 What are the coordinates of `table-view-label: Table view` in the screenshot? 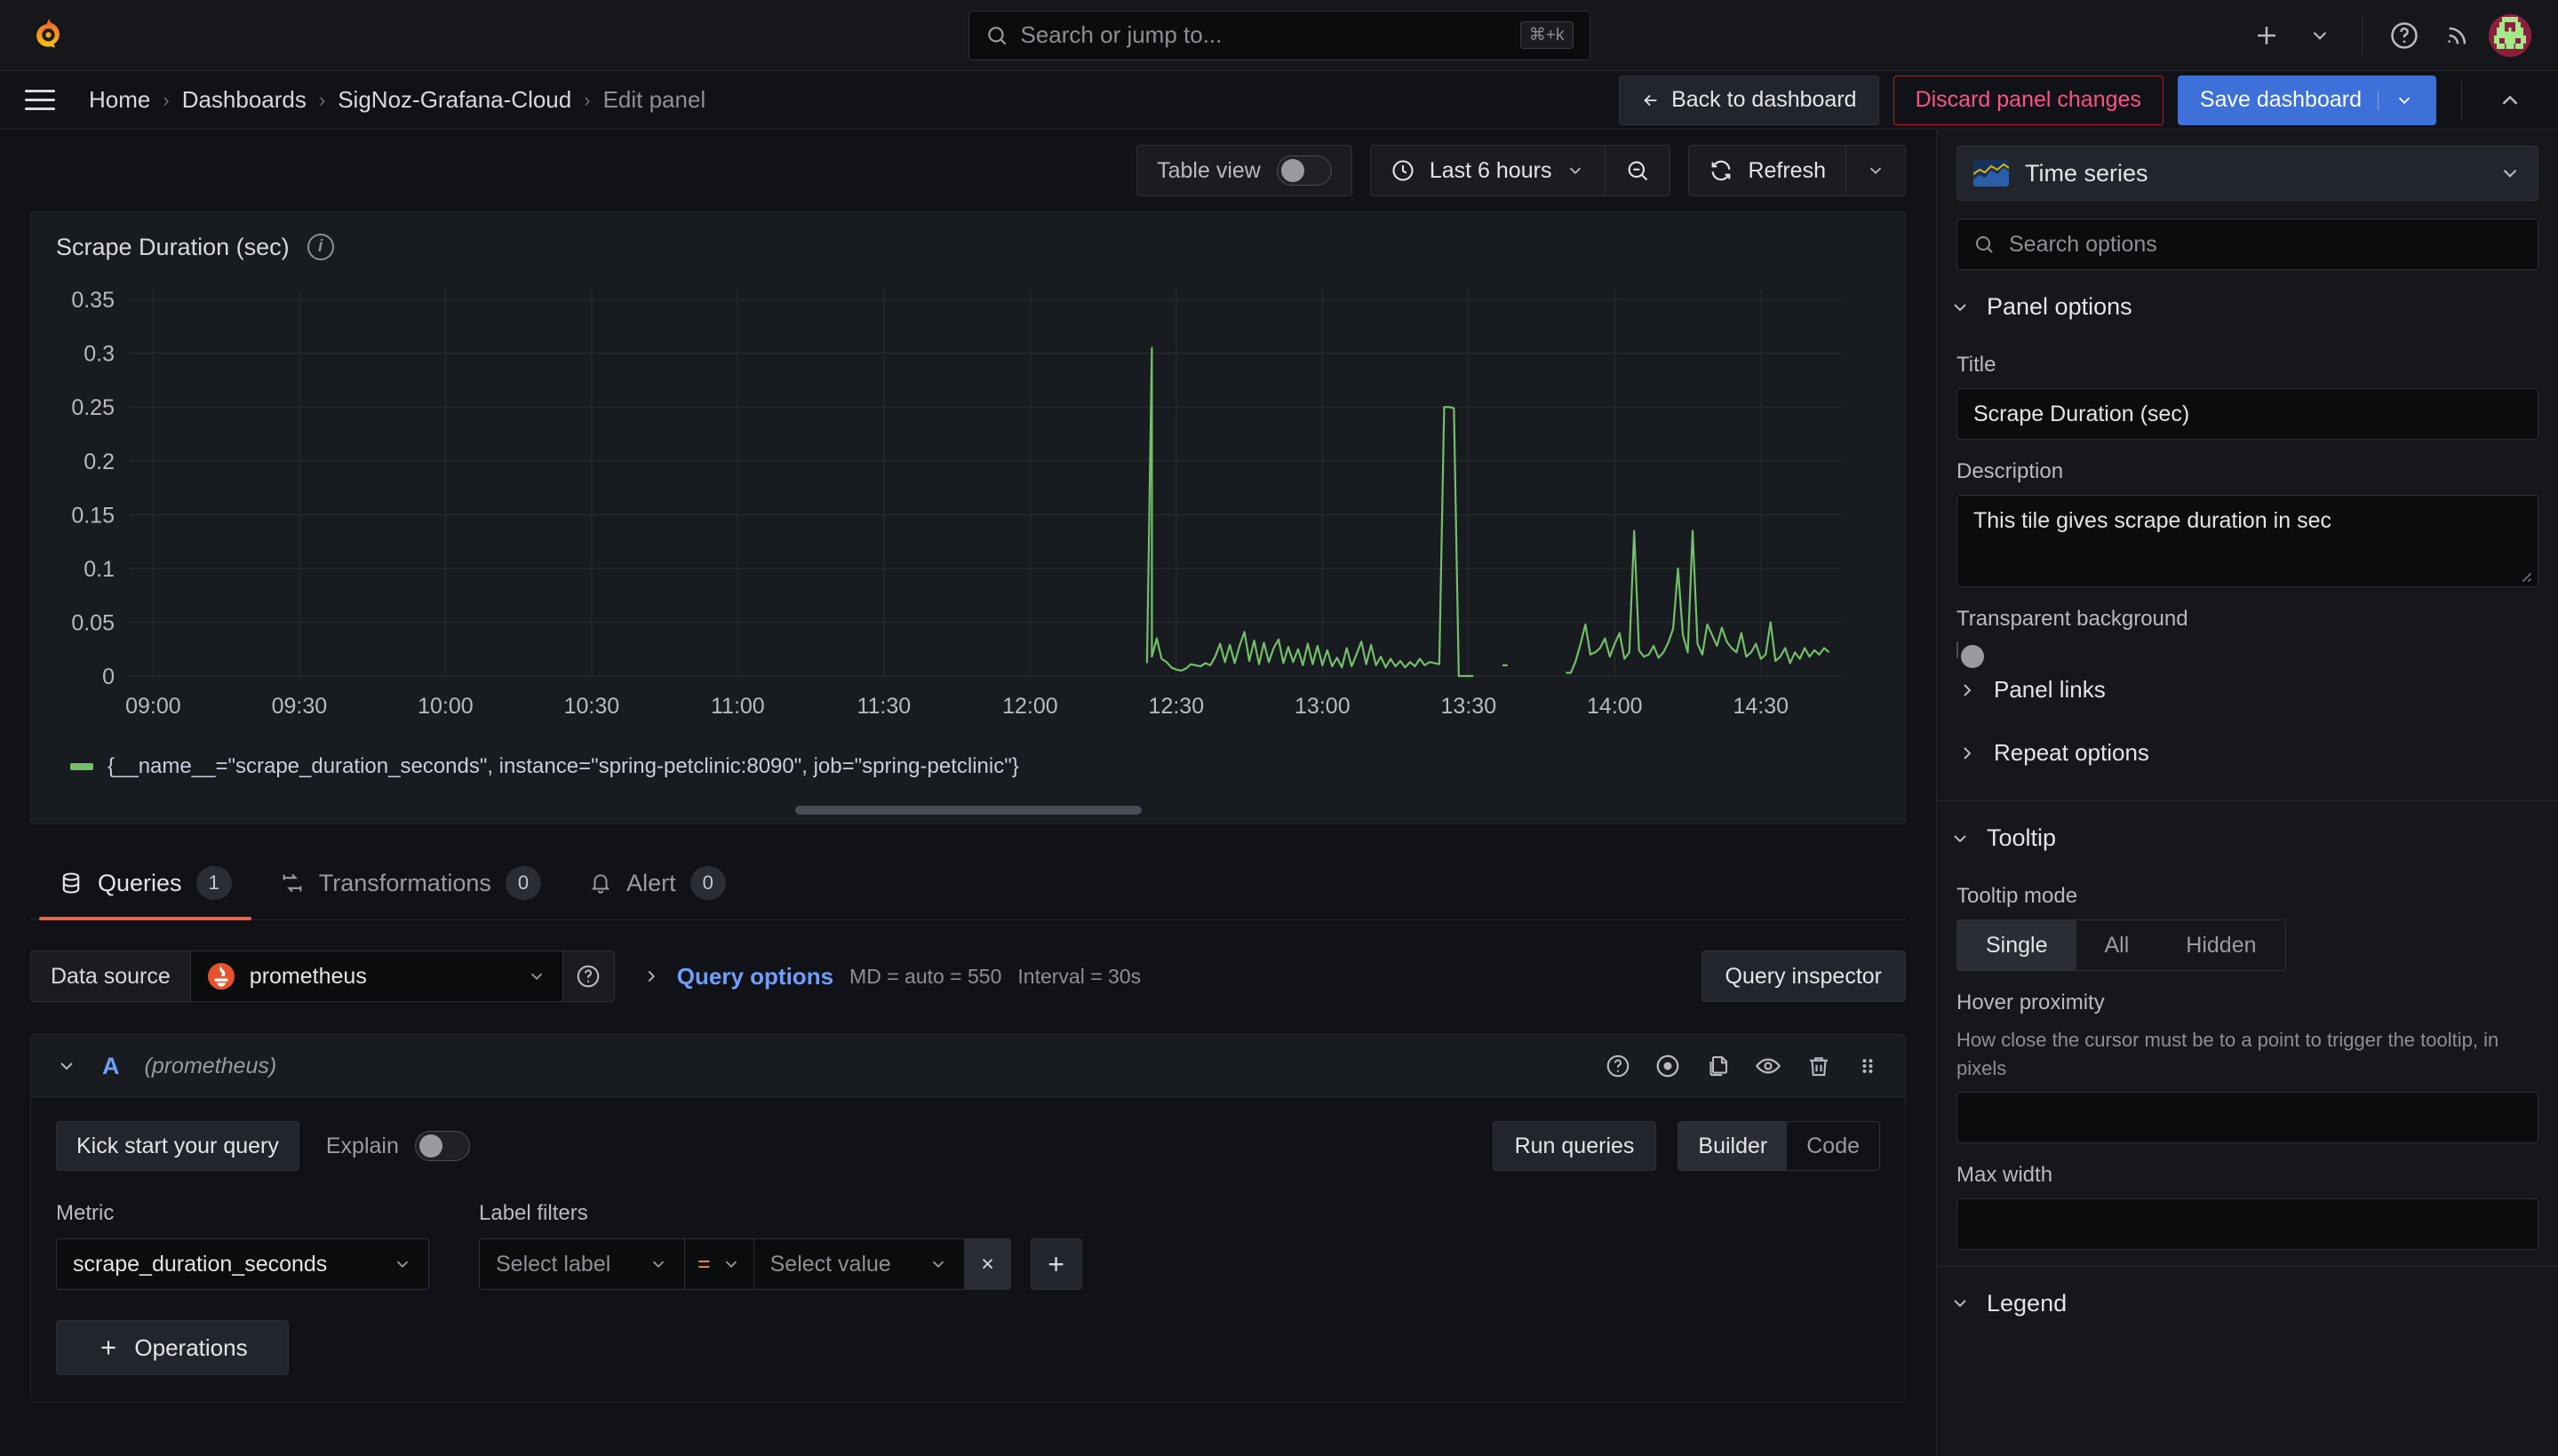 It's located at (1209, 170).